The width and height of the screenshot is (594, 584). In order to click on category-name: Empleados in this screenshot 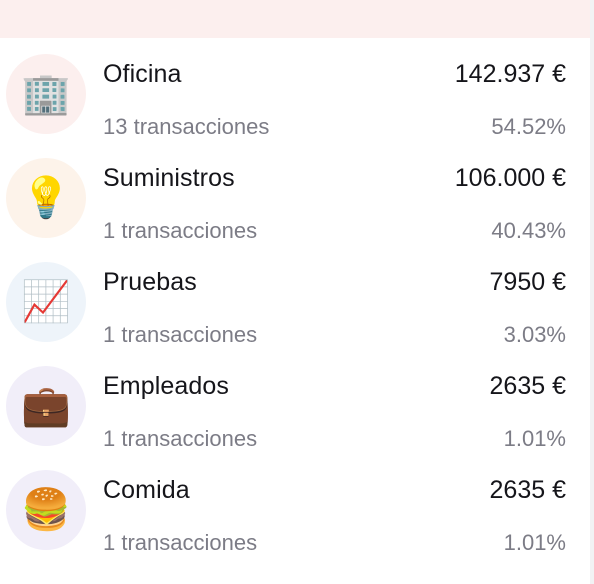, I will do `click(166, 386)`.